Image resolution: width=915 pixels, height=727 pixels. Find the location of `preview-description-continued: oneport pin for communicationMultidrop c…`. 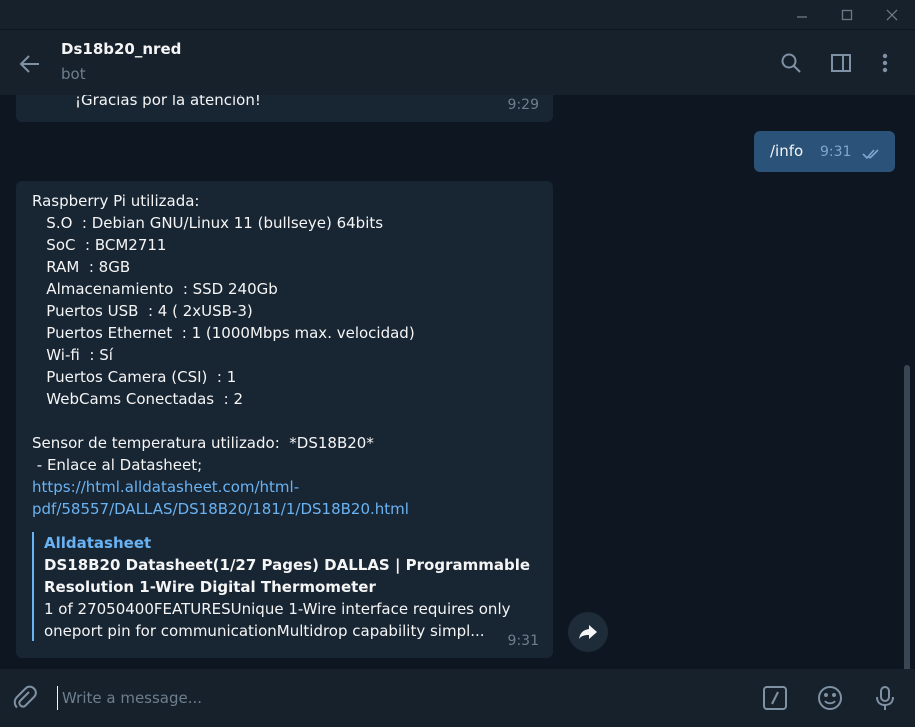

preview-description-continued: oneport pin for communicationMultidrop c… is located at coordinates (264, 631).